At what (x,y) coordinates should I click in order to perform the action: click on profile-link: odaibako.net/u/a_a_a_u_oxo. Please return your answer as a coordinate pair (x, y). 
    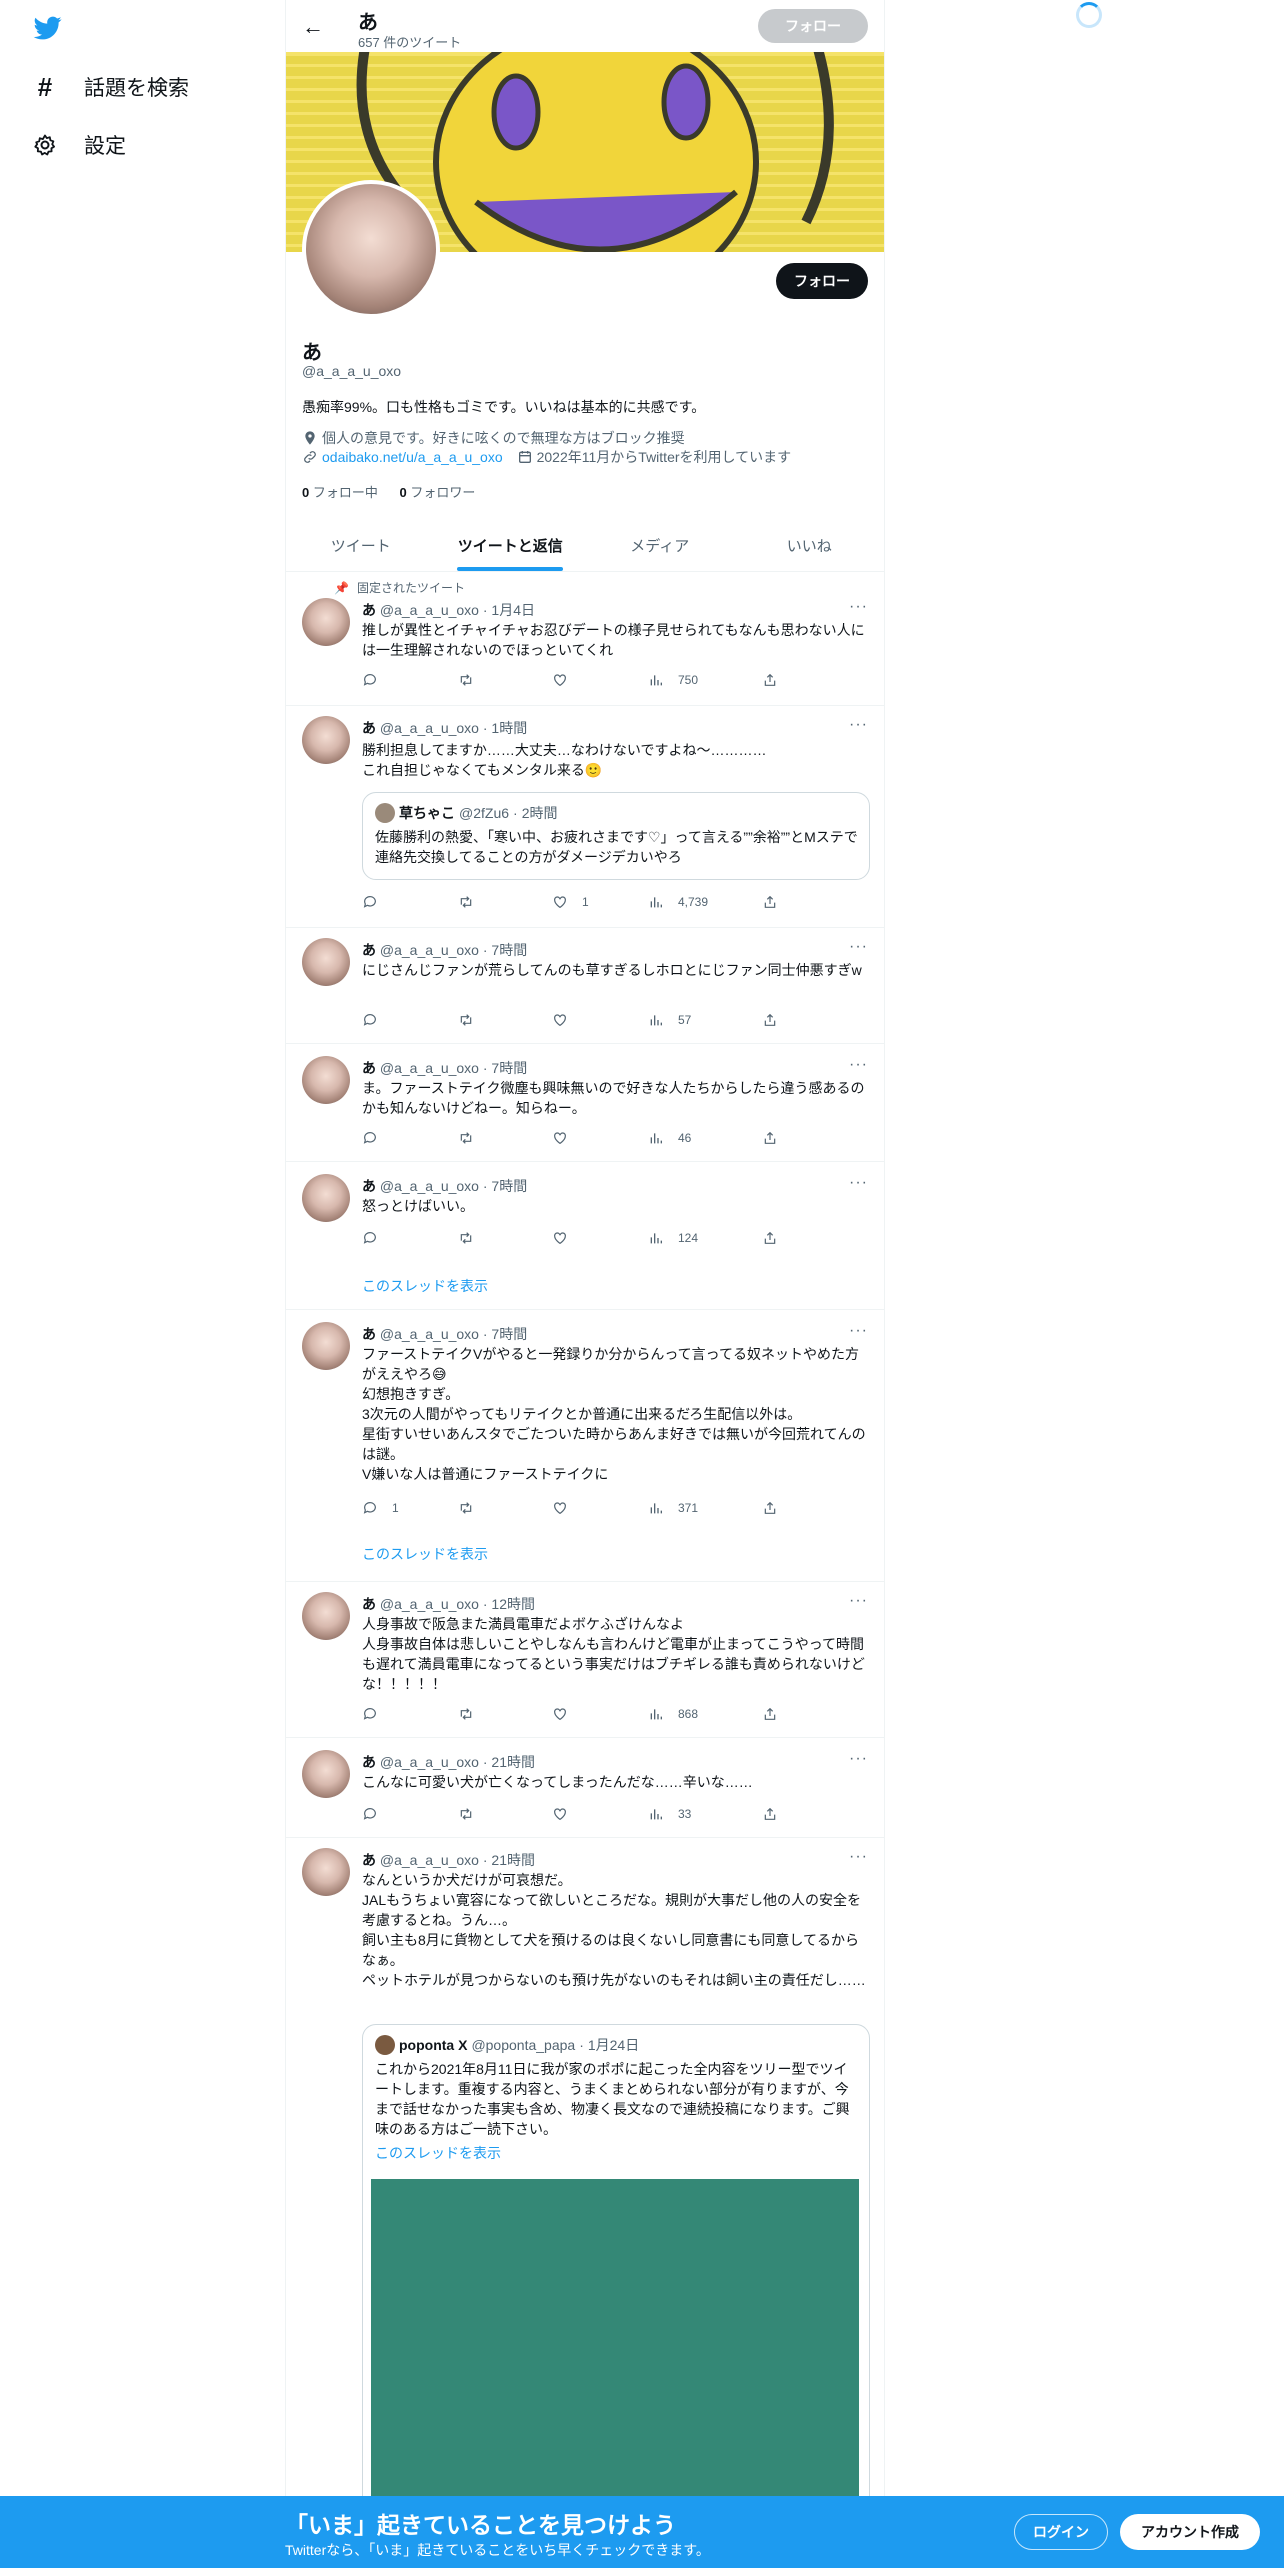
    Looking at the image, I should click on (412, 457).